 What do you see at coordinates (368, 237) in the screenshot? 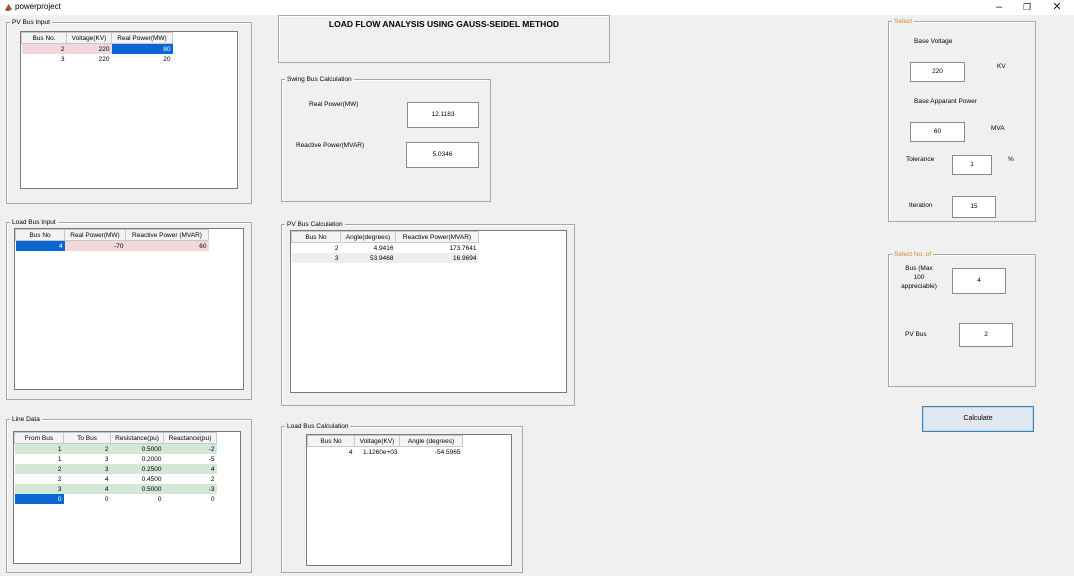
I see `column-header: Angle(degrees)` at bounding box center [368, 237].